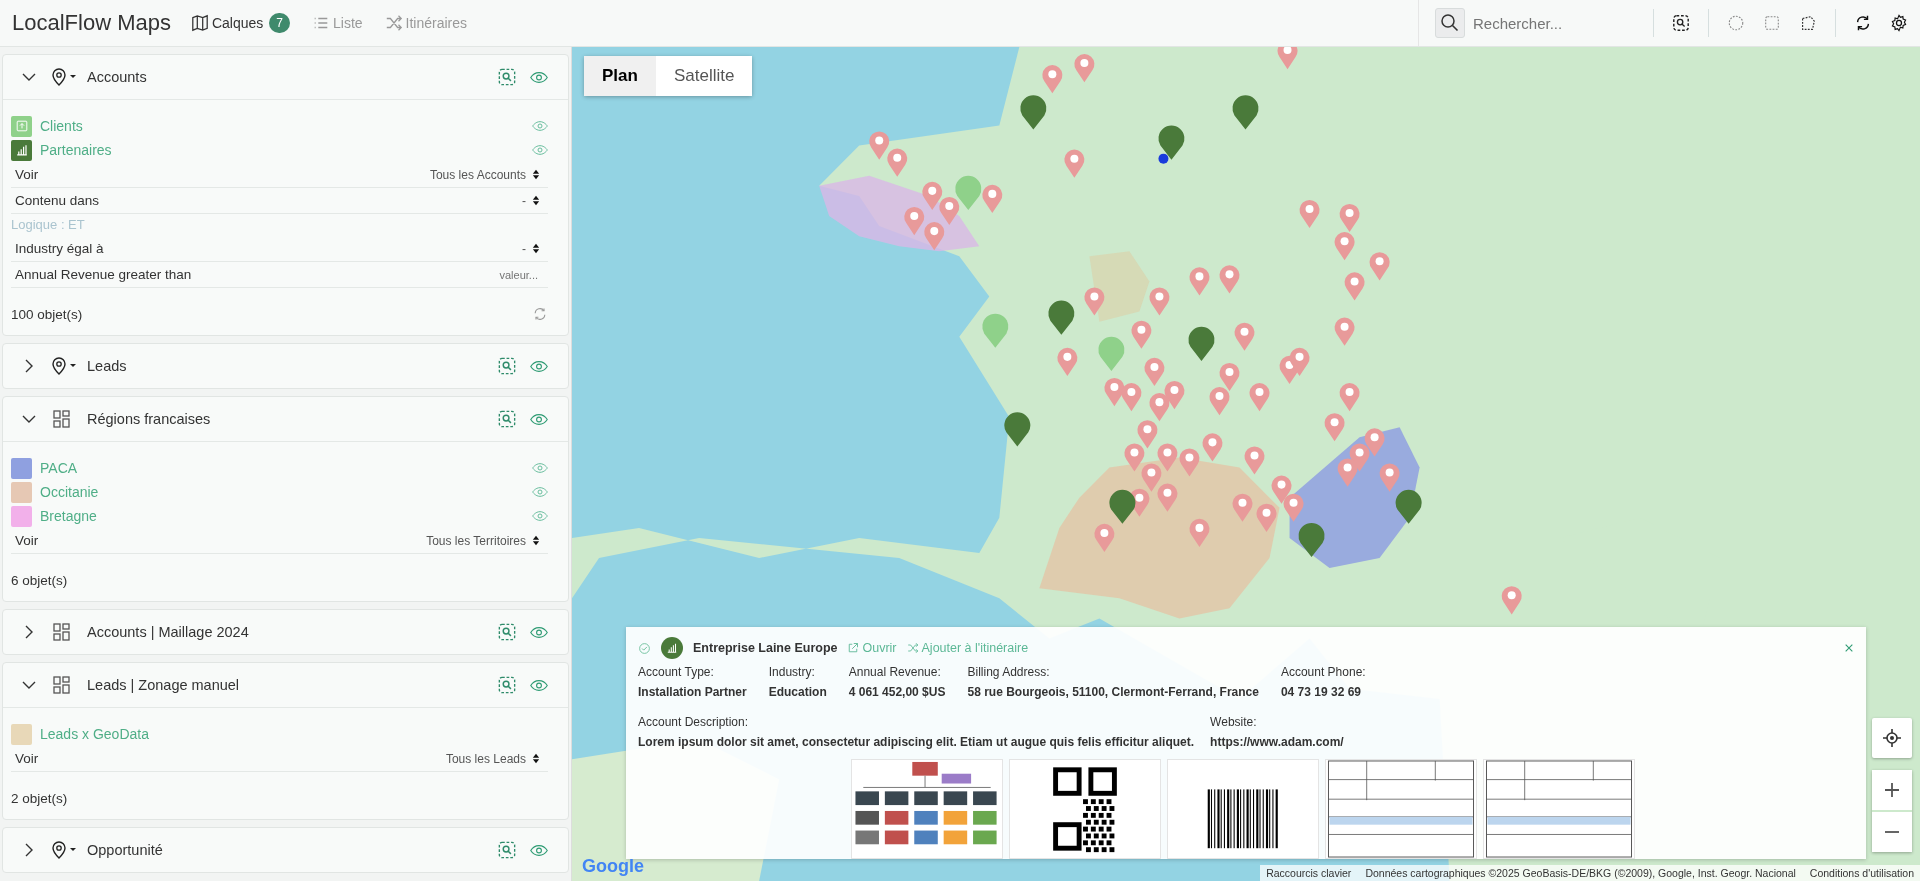  I want to click on attribution-text: Conditions d'utilisation, so click(1861, 873).